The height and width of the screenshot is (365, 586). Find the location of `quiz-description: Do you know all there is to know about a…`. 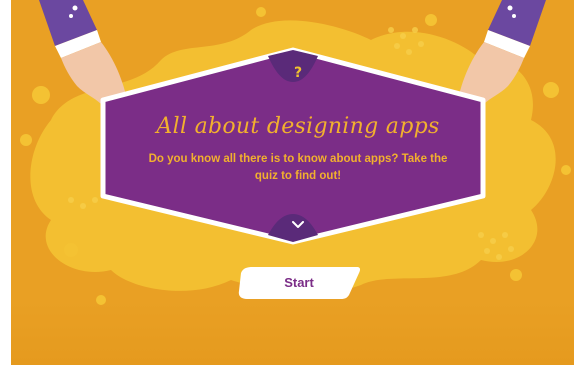

quiz-description: Do you know all there is to know about a… is located at coordinates (298, 167).